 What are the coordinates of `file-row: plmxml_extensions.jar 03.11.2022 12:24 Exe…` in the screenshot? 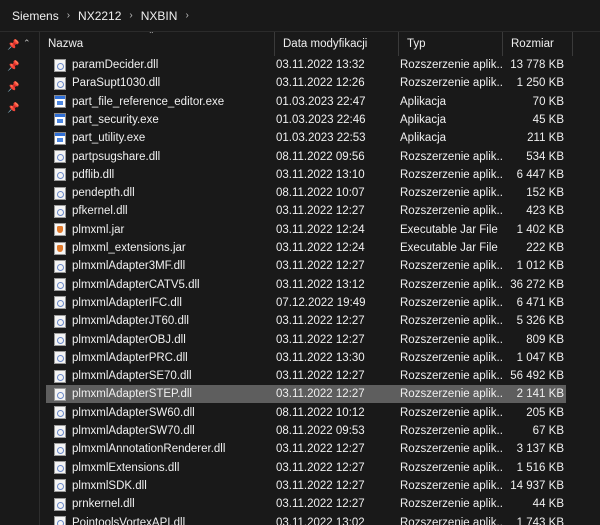 It's located at (306, 248).